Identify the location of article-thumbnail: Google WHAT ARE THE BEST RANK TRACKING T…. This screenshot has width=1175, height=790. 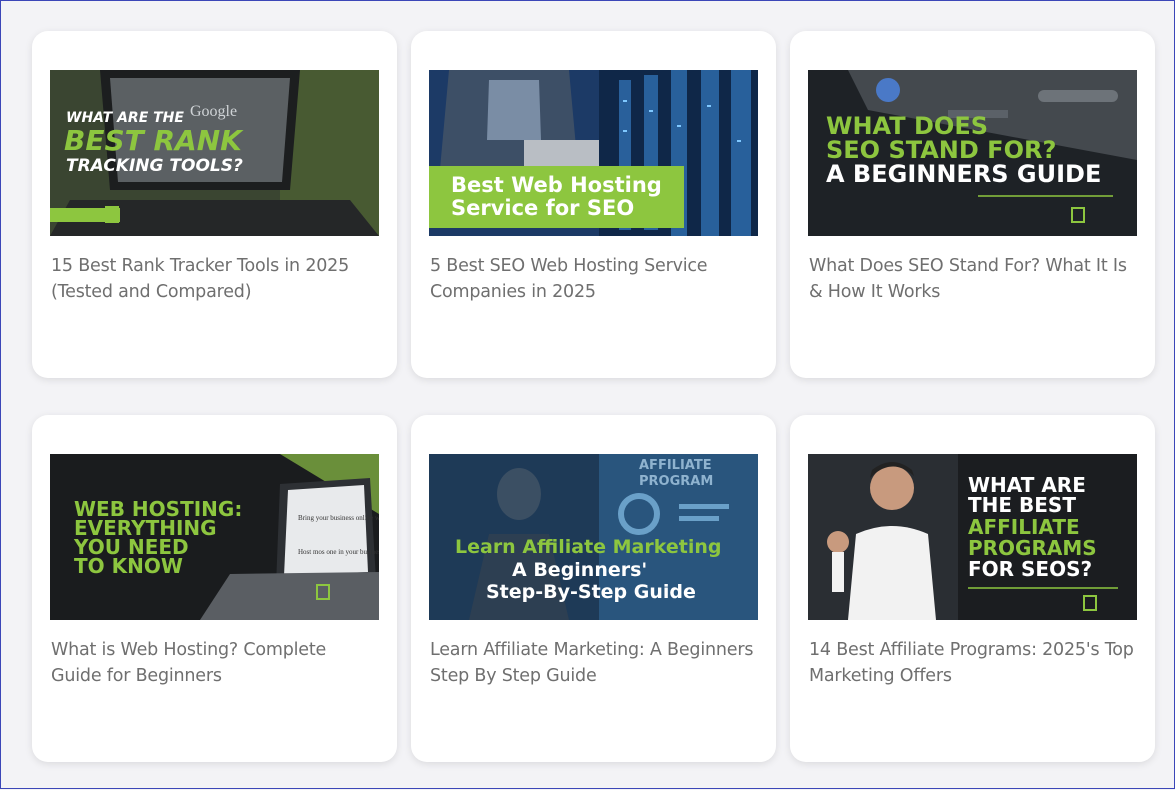
(214, 153).